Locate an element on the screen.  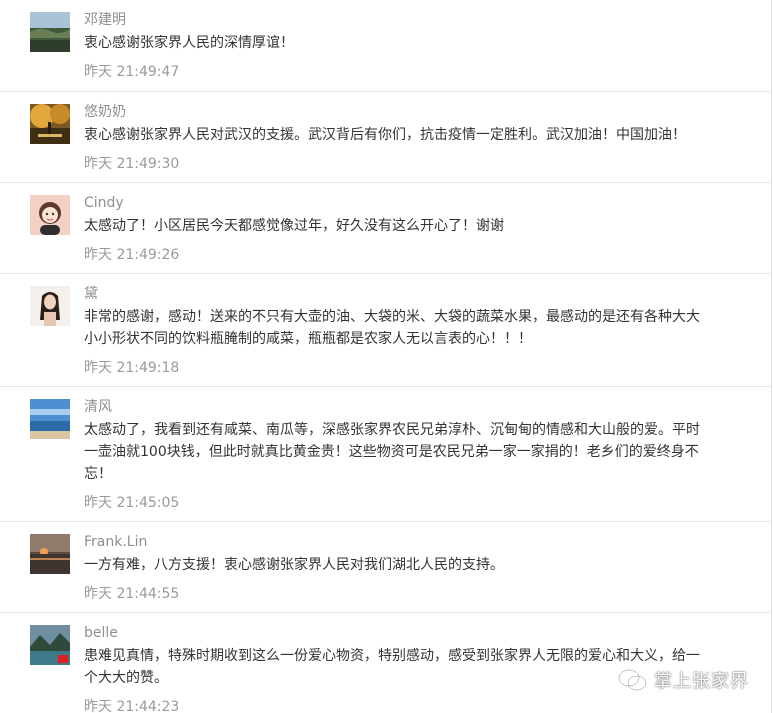
comment-time: 昨天 21:49:47 is located at coordinates (132, 72).